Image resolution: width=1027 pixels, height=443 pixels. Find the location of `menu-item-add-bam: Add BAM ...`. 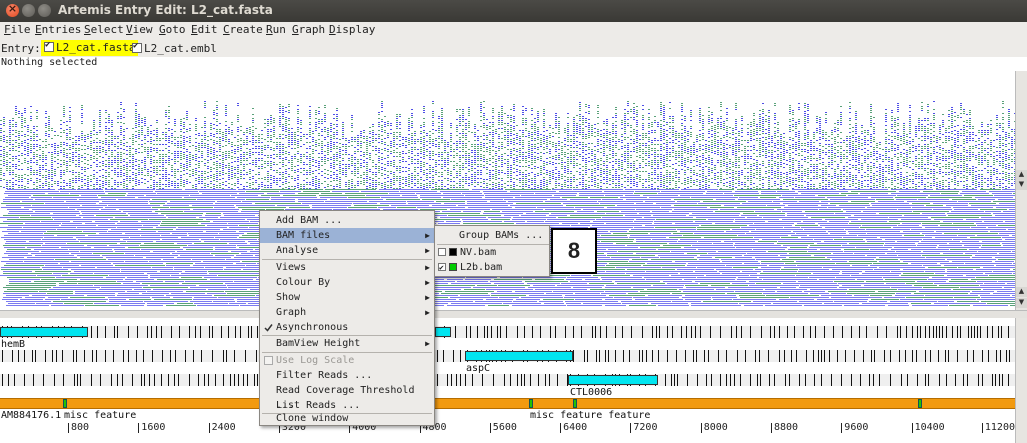

menu-item-add-bam: Add BAM ... is located at coordinates (347, 220).